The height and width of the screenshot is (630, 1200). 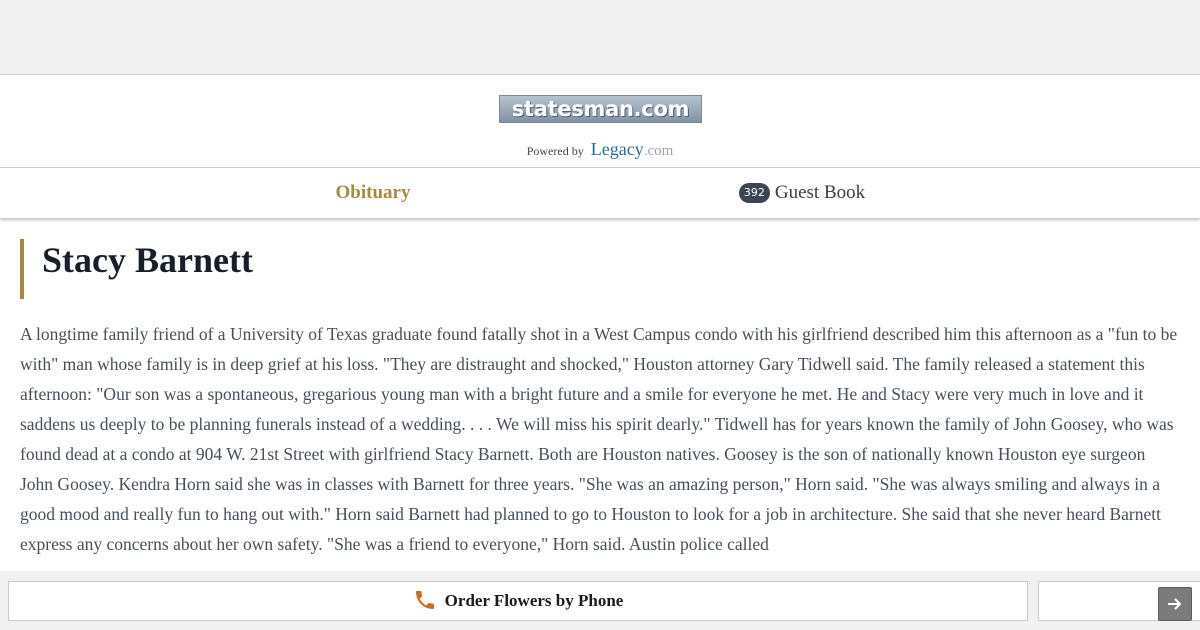 I want to click on legacy-logo-tld: .com, so click(x=658, y=151).